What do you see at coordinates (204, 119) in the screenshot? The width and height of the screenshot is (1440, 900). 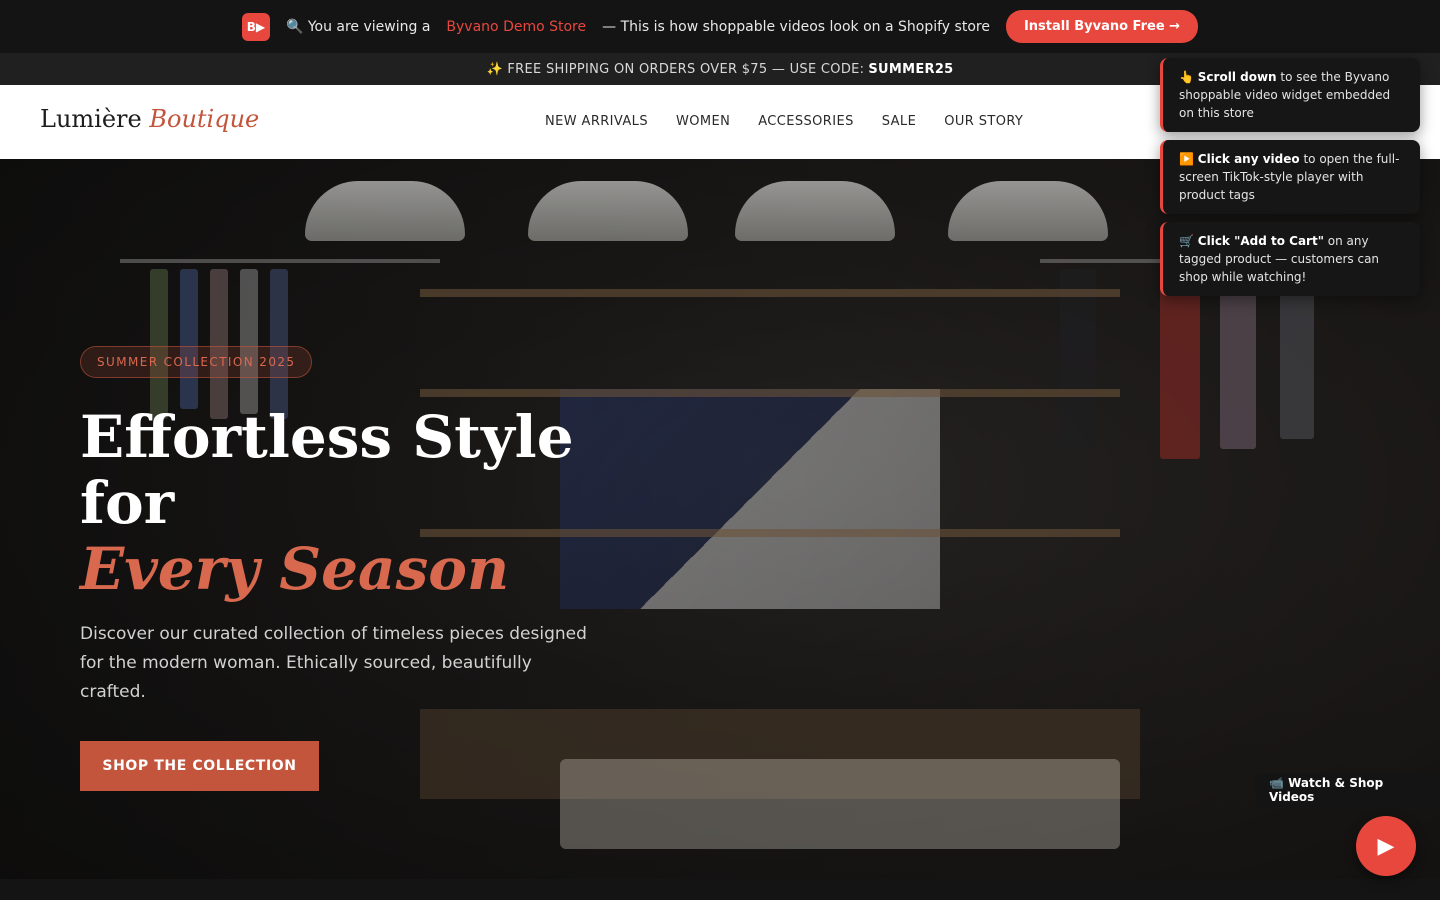 I see `brand-accent: Boutique` at bounding box center [204, 119].